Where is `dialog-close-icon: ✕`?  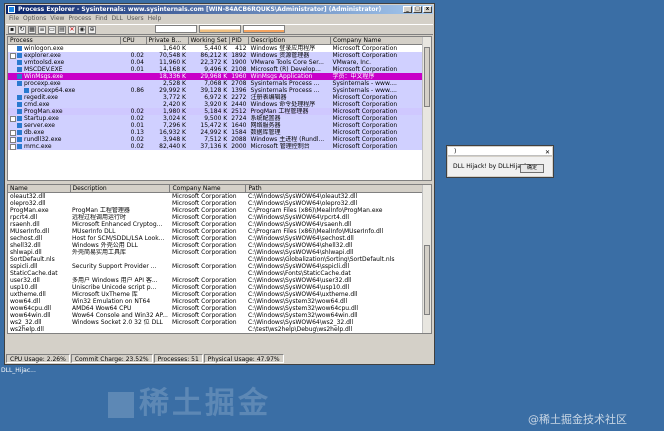 dialog-close-icon: ✕ is located at coordinates (547, 151).